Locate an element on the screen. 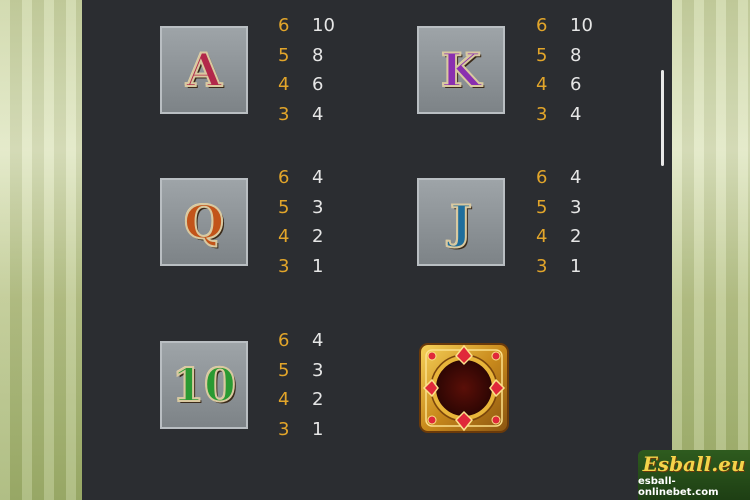 This screenshot has width=750, height=500. symbol-10-tile: 10 is located at coordinates (204, 385).